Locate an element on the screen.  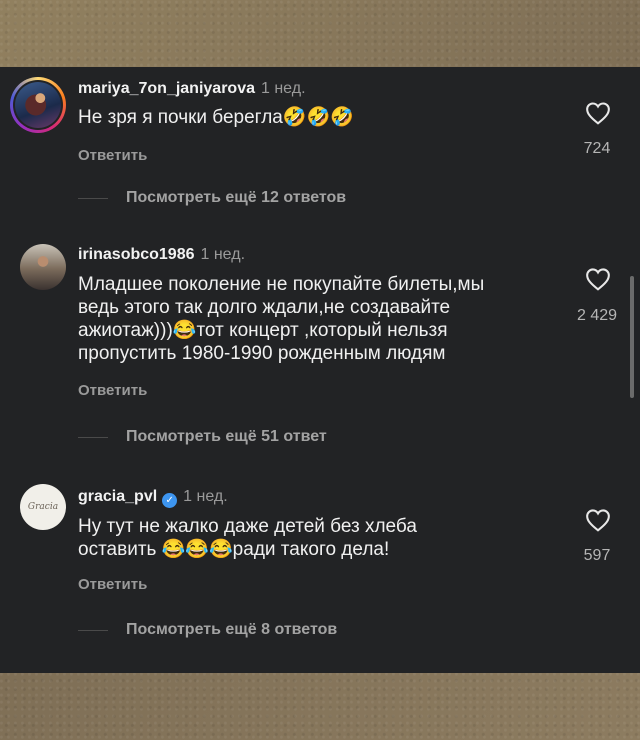
username: mariya_7on_janiyarova is located at coordinates (166, 88).